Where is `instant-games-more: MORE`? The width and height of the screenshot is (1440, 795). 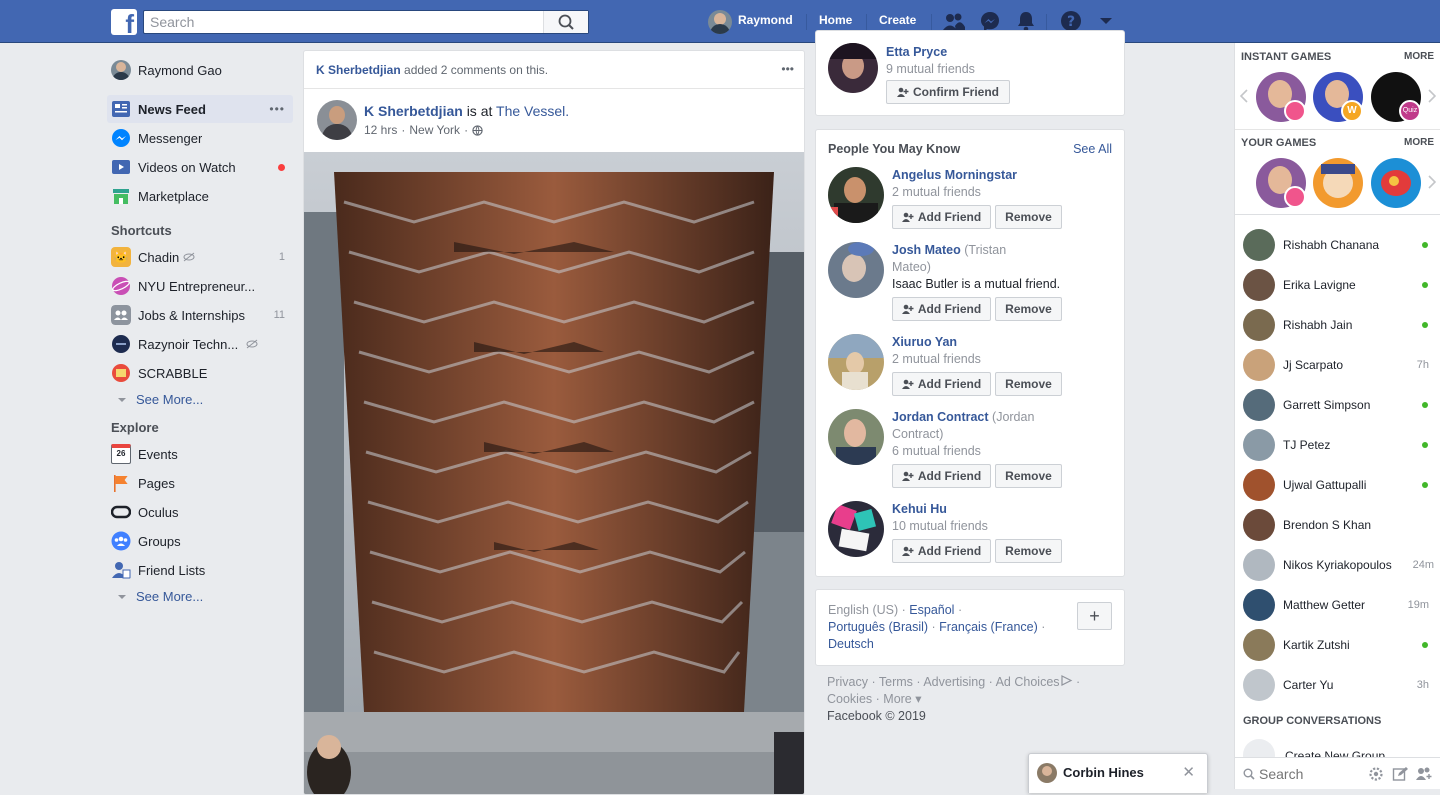
instant-games-more: MORE is located at coordinates (1419, 56).